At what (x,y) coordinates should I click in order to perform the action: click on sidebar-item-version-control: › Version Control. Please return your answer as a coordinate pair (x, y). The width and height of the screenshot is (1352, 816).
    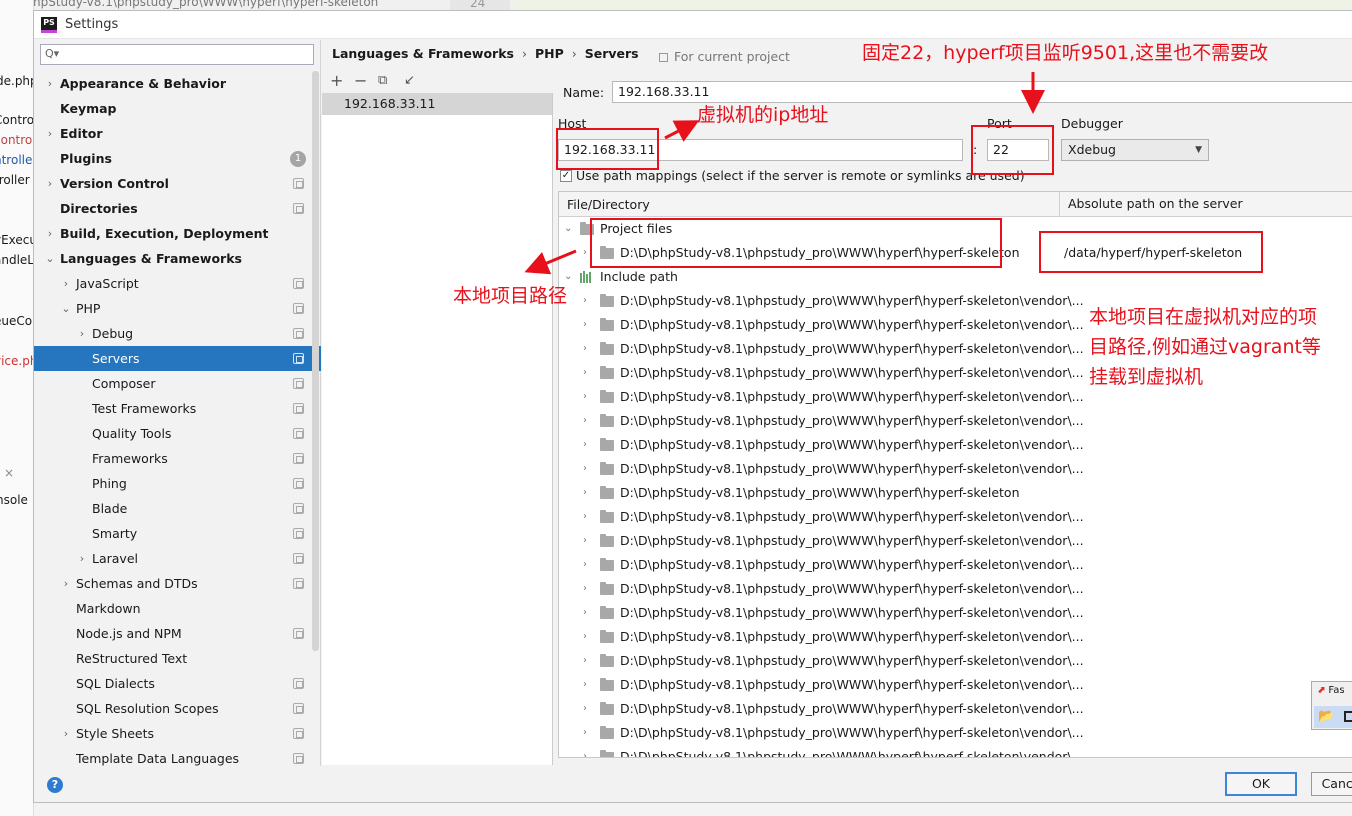
    Looking at the image, I should click on (177, 183).